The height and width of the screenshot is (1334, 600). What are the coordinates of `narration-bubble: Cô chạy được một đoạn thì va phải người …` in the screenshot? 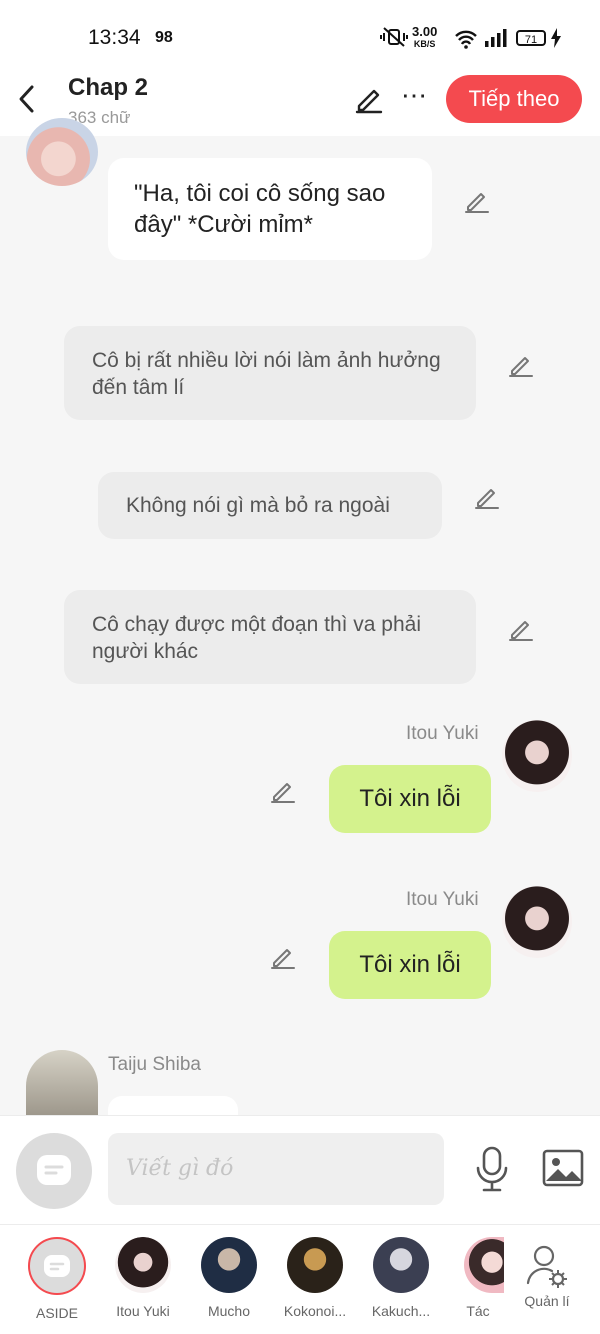 It's located at (270, 637).